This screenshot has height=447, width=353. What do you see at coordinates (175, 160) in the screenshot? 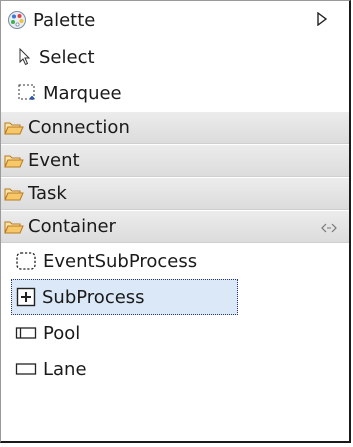
I see `drawer-event: Event` at bounding box center [175, 160].